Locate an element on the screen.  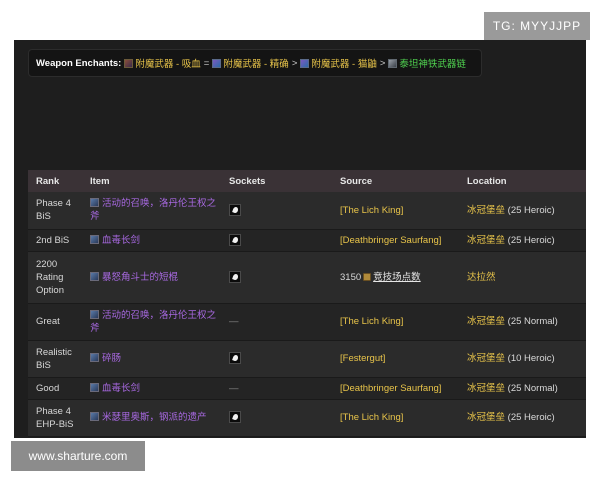
header-location: Location is located at coordinates (522, 181).